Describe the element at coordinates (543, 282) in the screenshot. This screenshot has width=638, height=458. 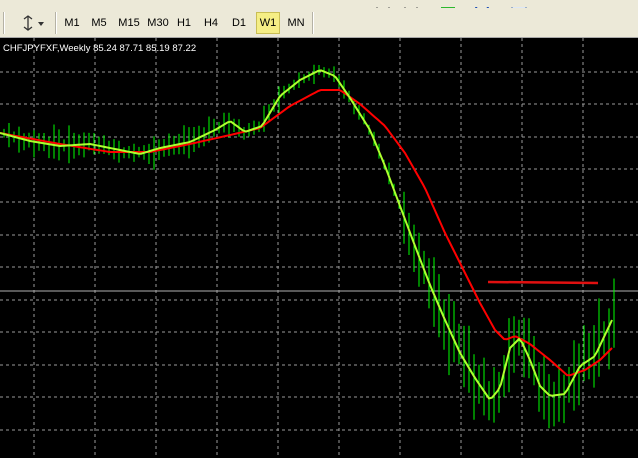
I see `red-trend-segment` at that location.